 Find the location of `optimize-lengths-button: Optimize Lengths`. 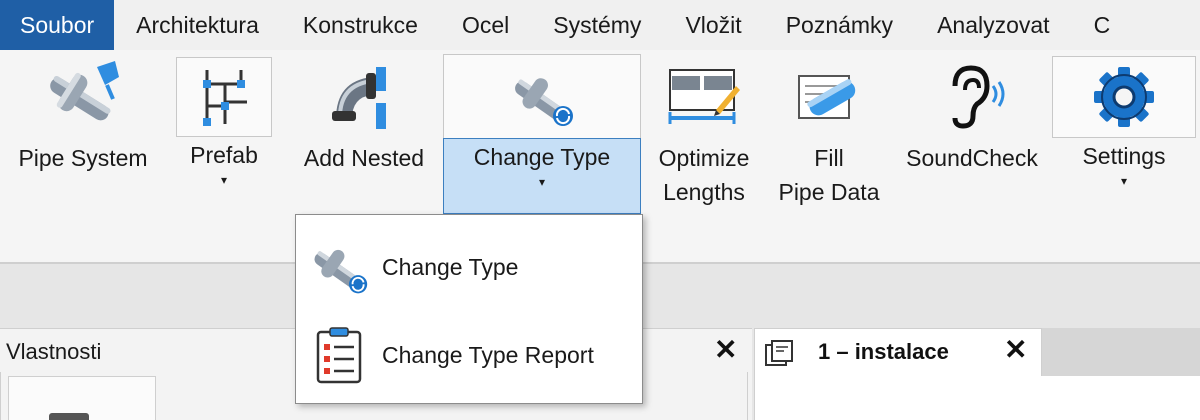

optimize-lengths-button: Optimize Lengths is located at coordinates (704, 134).